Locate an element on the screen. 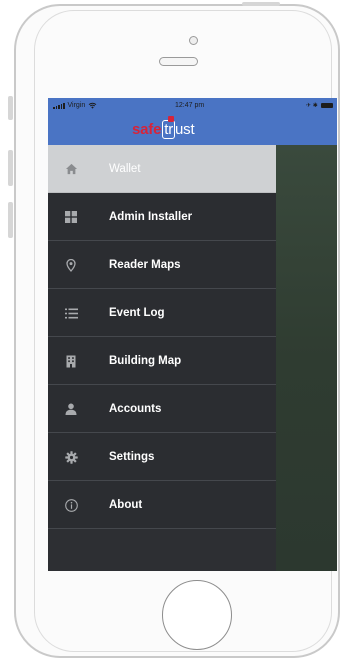 The image size is (354, 663). main-content-backdrop is located at coordinates (306, 358).